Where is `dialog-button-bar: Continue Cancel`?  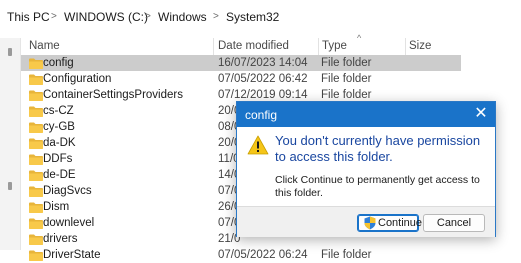
dialog-button-bar: Continue Cancel is located at coordinates (366, 221).